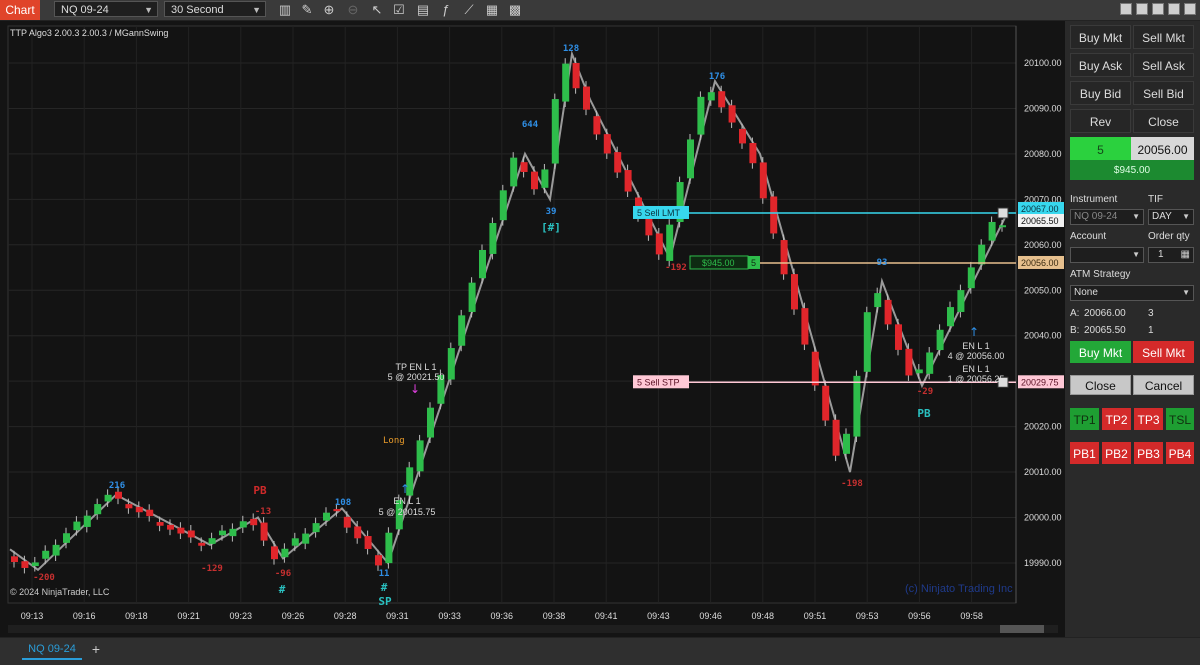  I want to click on tp2-button: TP2, so click(1116, 419).